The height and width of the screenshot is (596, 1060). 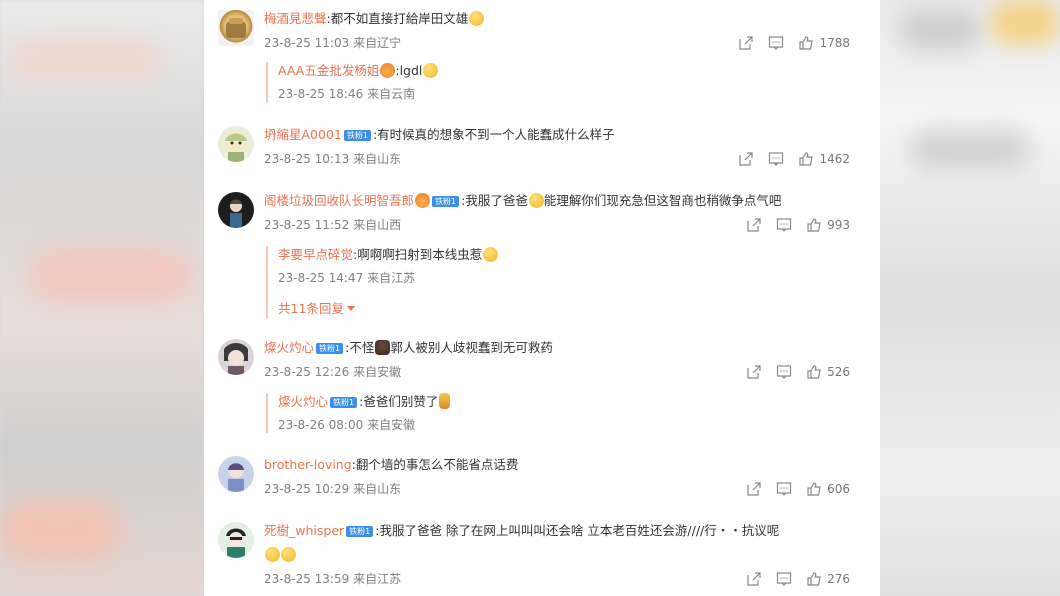 What do you see at coordinates (834, 159) in the screenshot?
I see `like-count: 1462` at bounding box center [834, 159].